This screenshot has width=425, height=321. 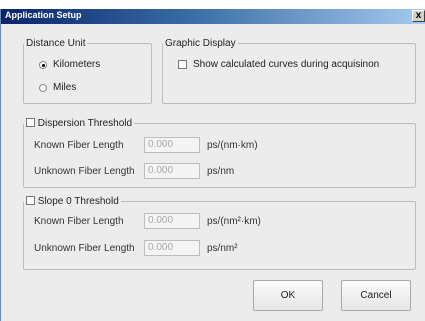 What do you see at coordinates (222, 248) in the screenshot?
I see `slope-unknown-unit: ps/nm²` at bounding box center [222, 248].